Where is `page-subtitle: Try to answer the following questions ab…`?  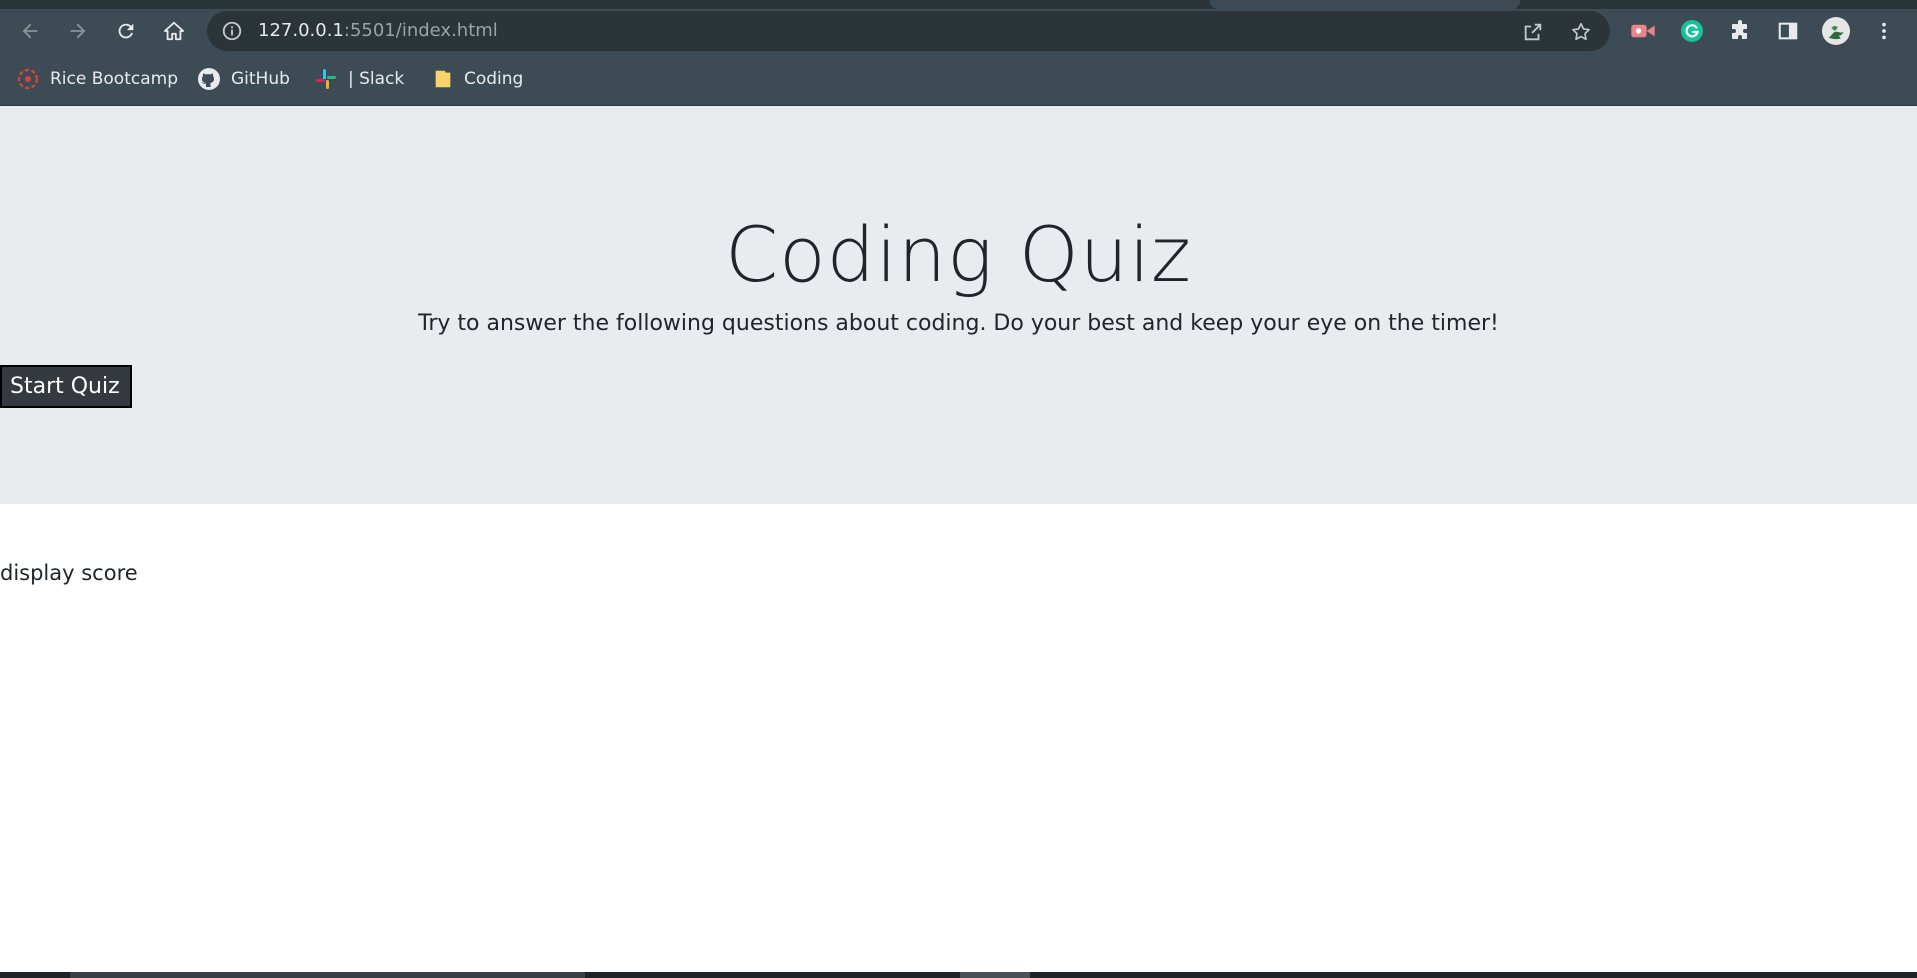 page-subtitle: Try to answer the following questions ab… is located at coordinates (958, 323).